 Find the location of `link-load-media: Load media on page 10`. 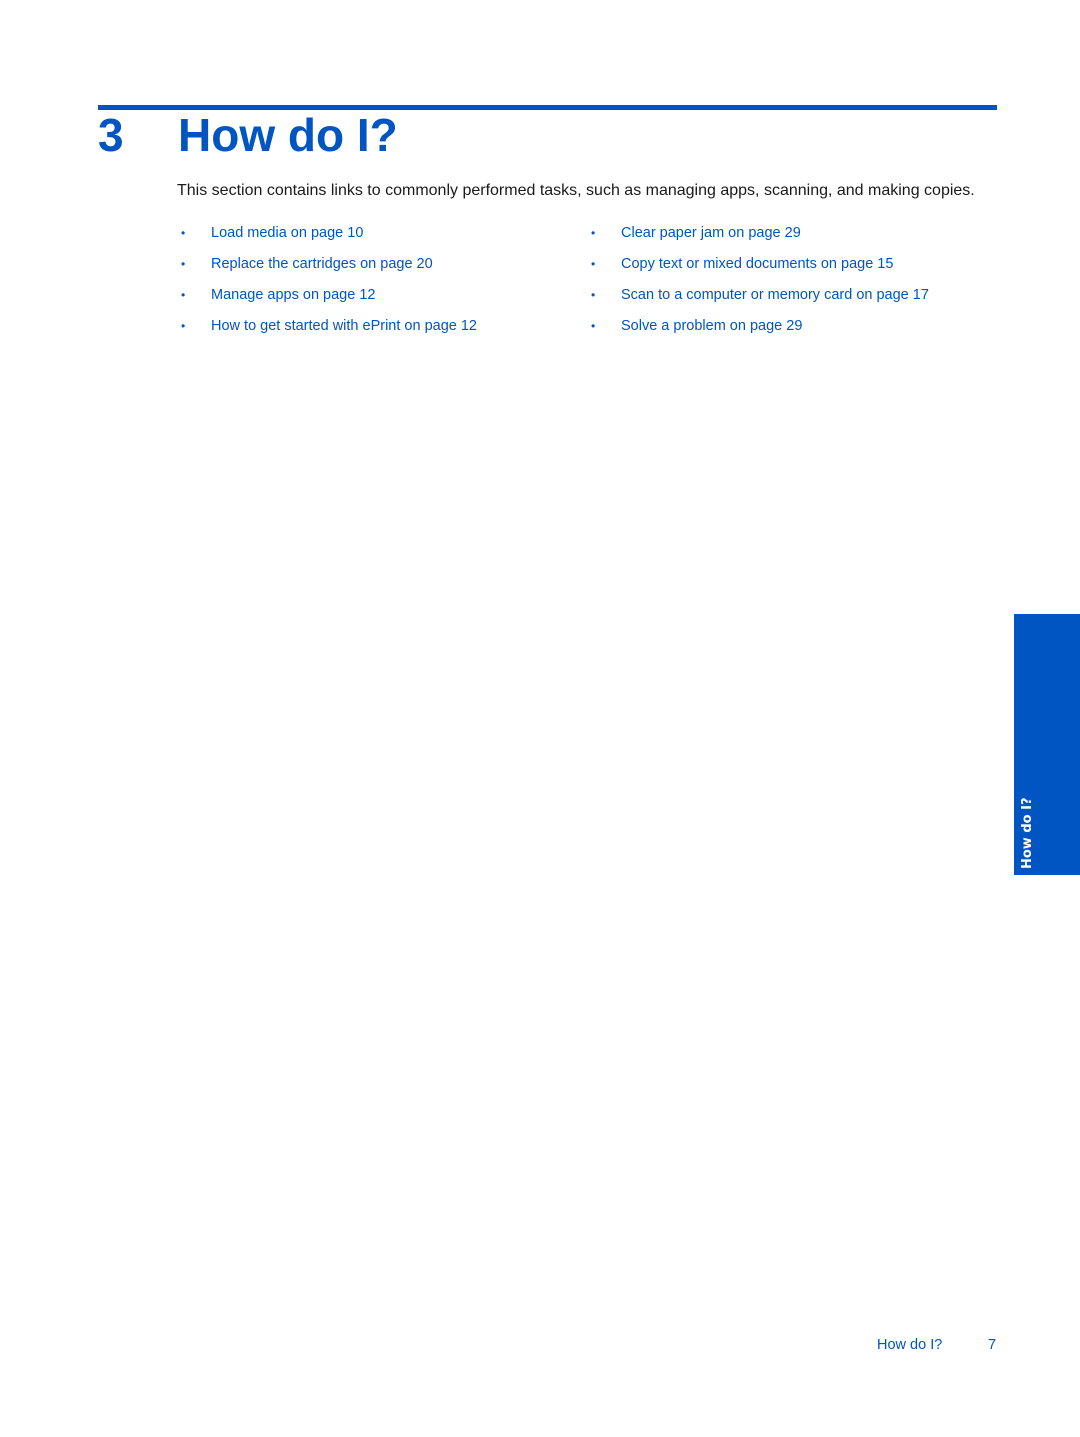

link-load-media: Load media on page 10 is located at coordinates (287, 233).